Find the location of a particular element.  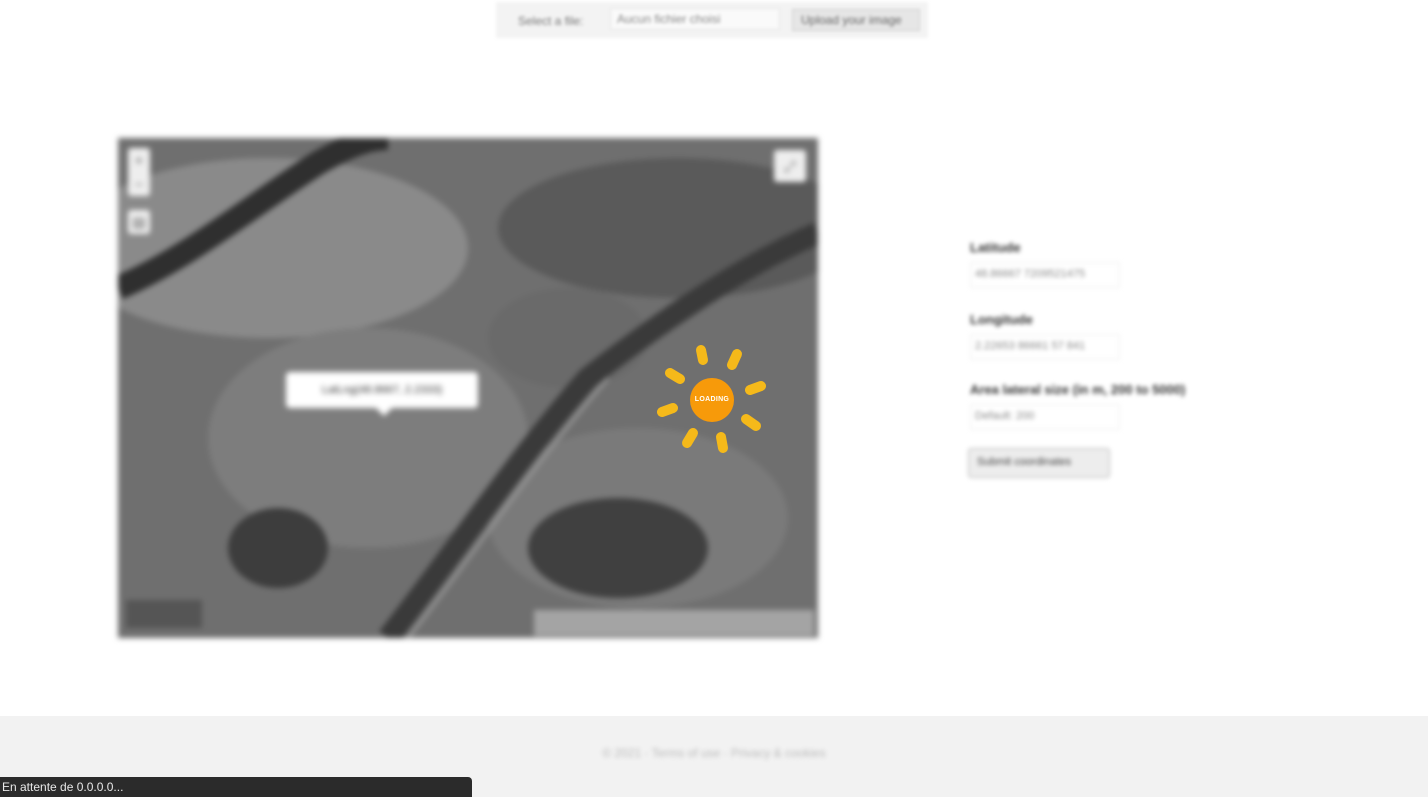

upload-label: Select a file: is located at coordinates (551, 21).